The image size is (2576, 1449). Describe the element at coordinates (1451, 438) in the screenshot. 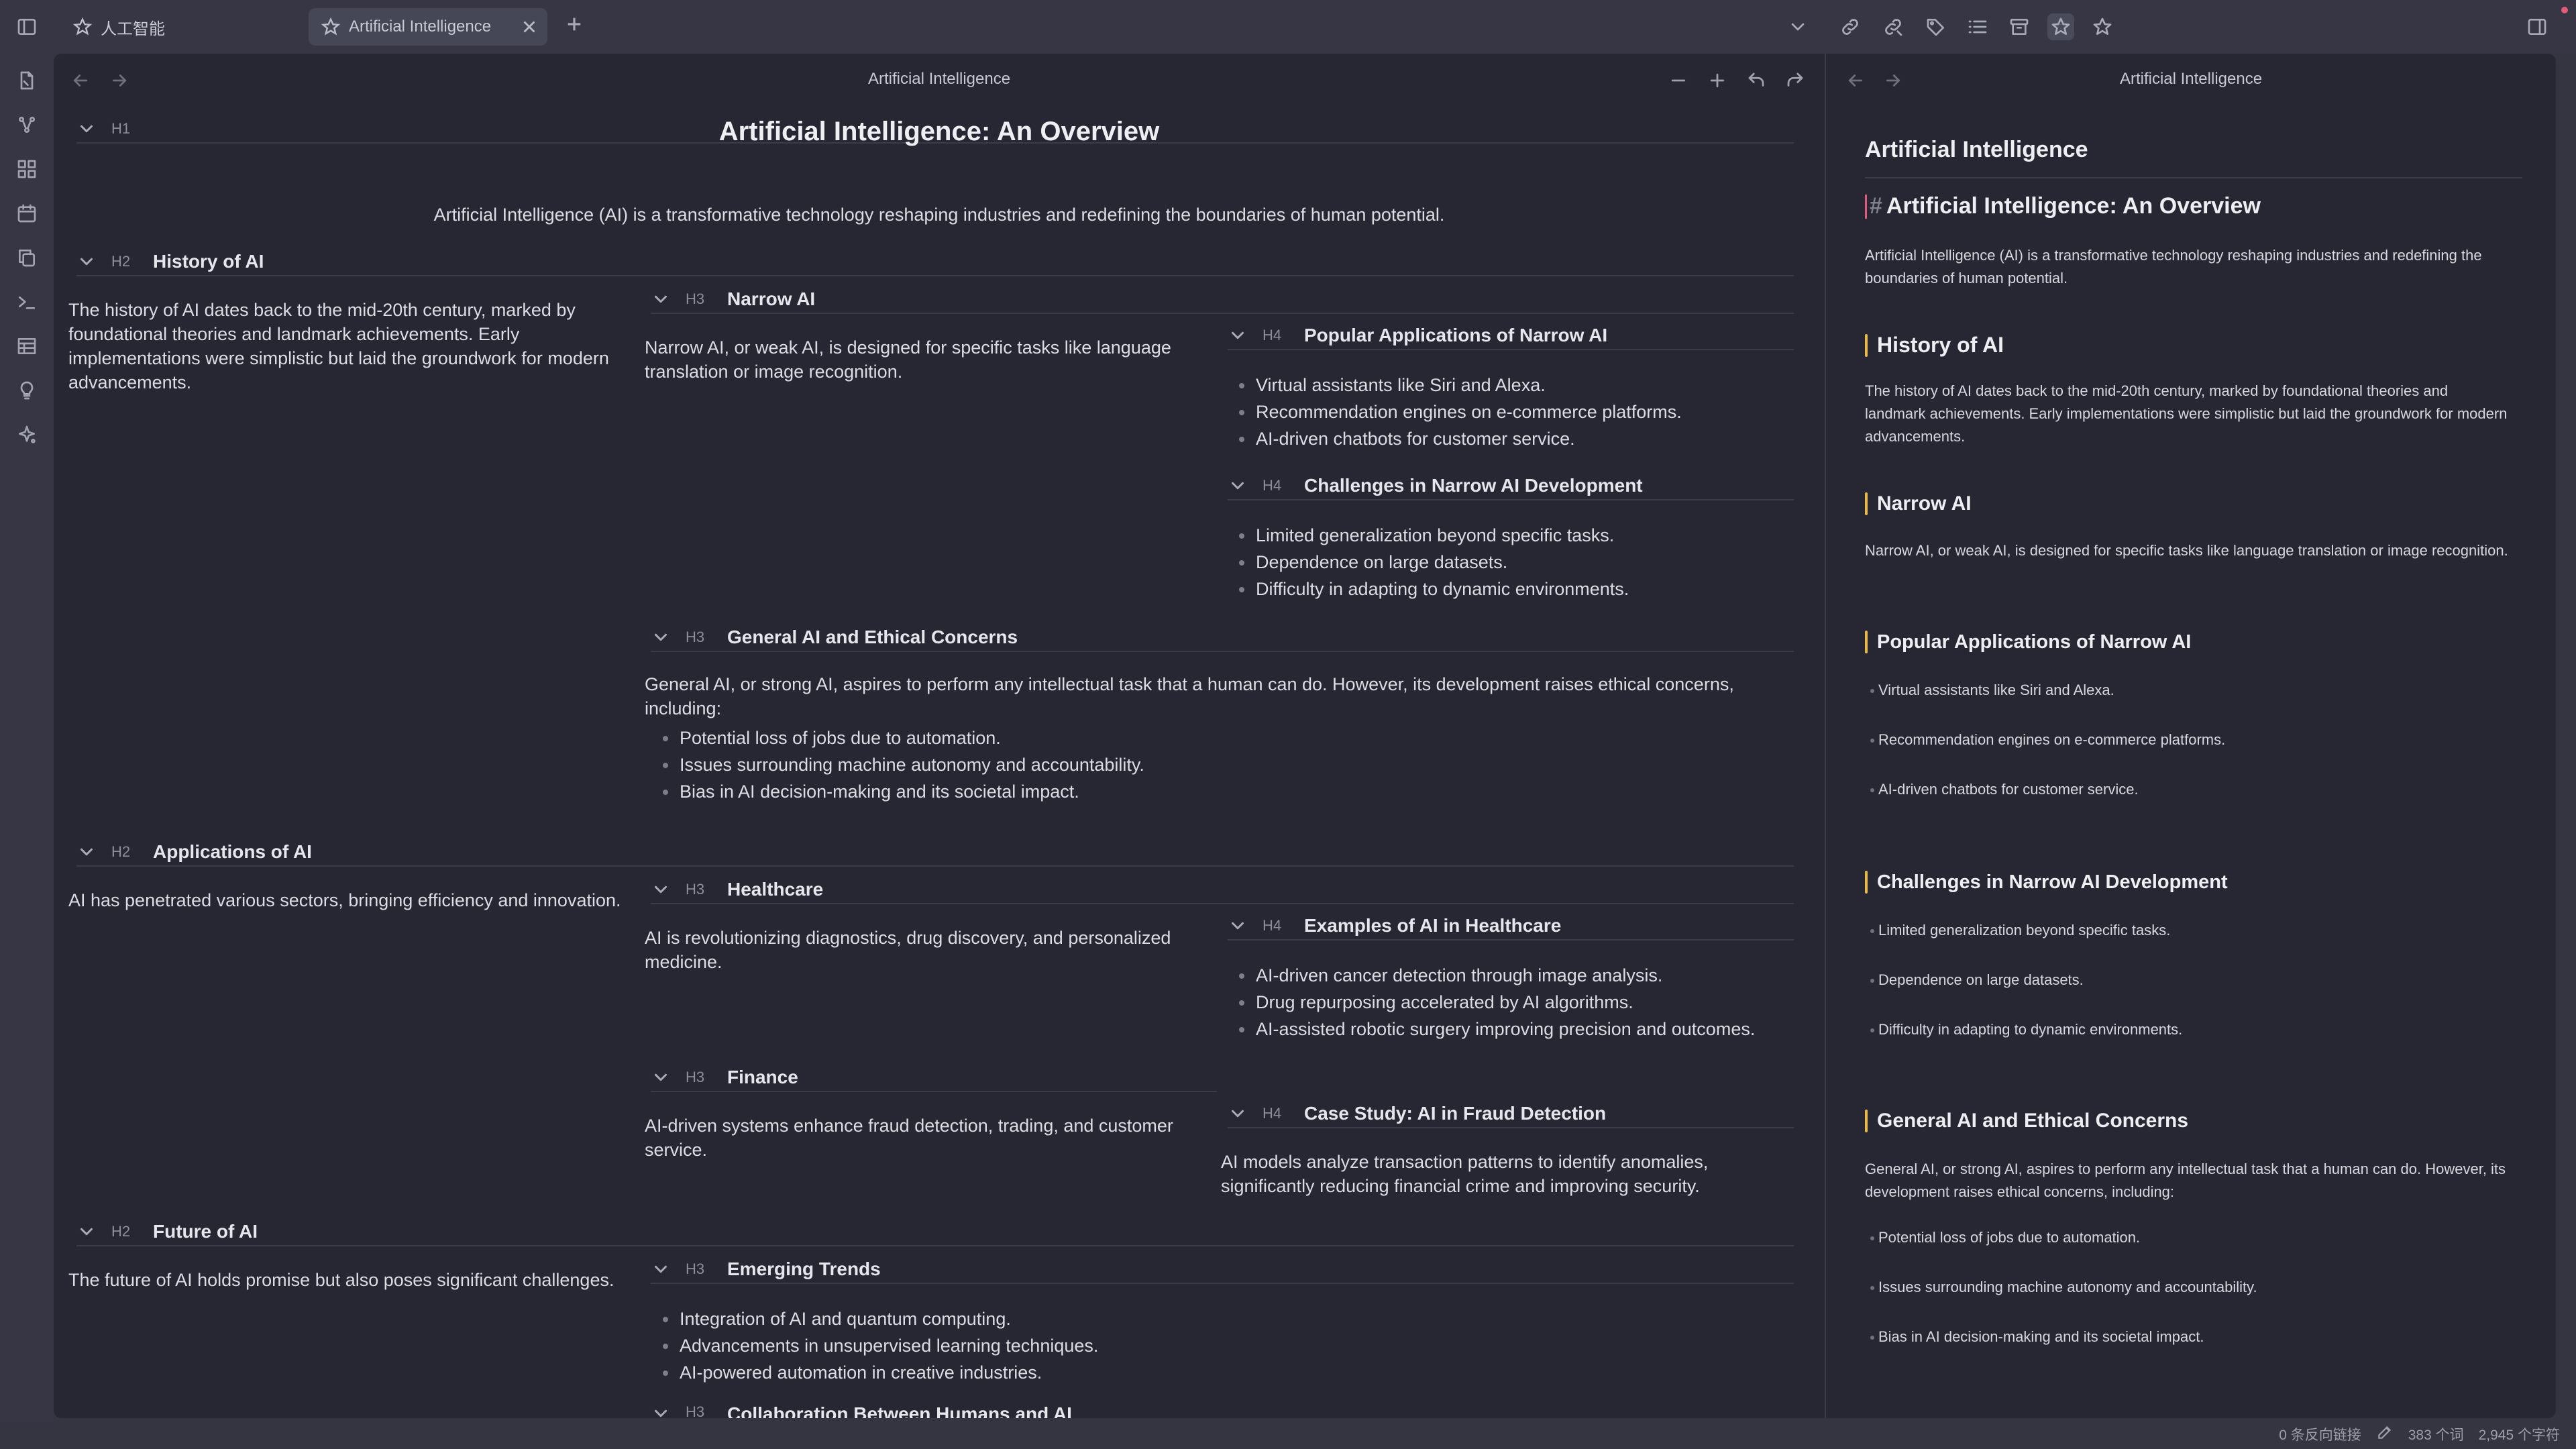

I see `list-item: AI-driven chatbots for customer service.` at that location.